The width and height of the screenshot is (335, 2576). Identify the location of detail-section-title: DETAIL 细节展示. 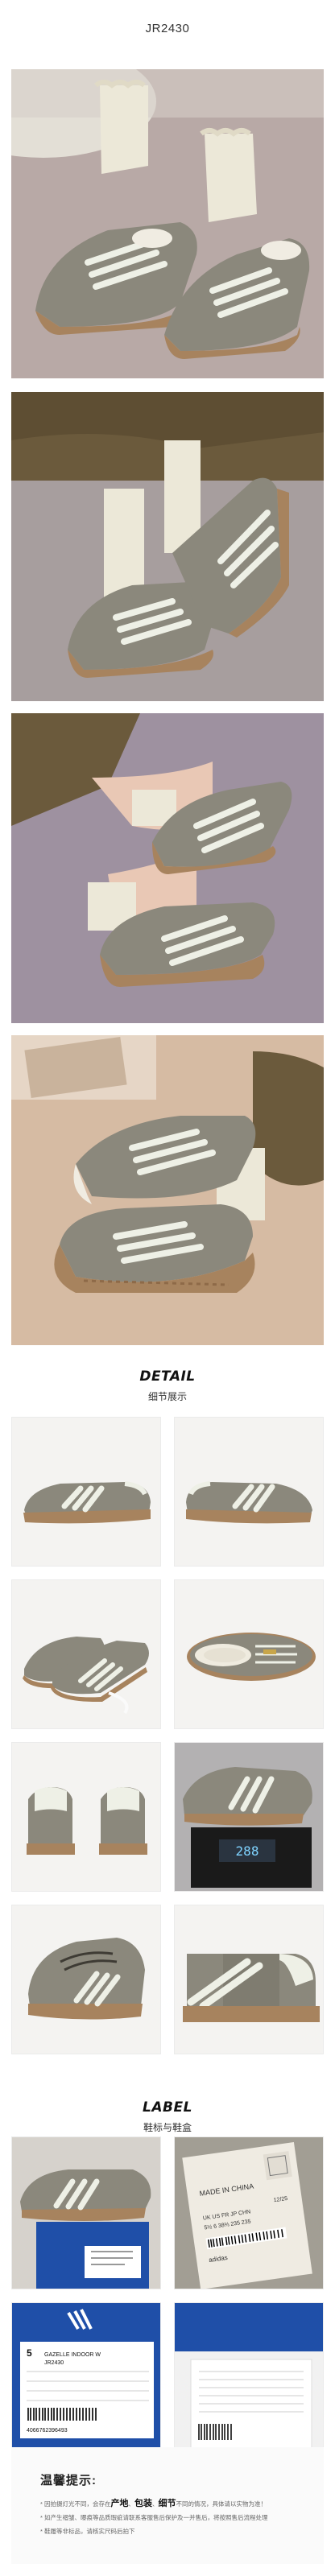
(167, 1385).